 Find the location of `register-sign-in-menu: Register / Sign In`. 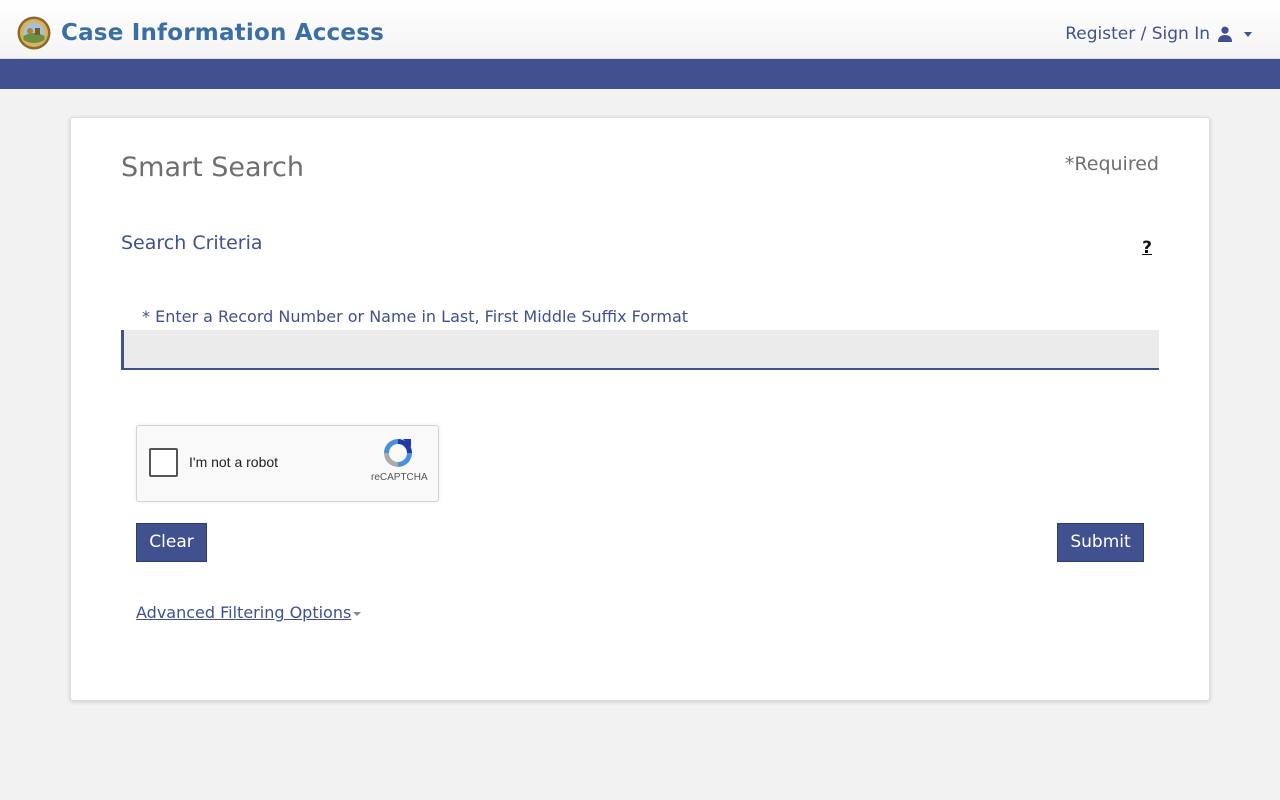

register-sign-in-menu: Register / Sign In is located at coordinates (1158, 34).